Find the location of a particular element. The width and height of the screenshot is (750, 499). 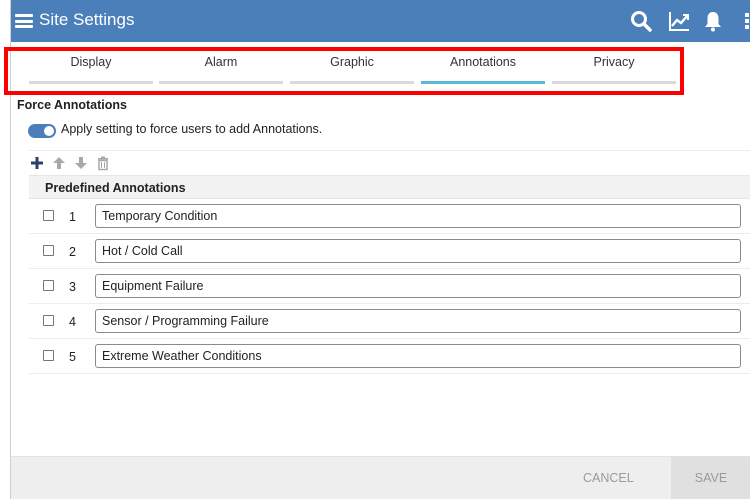

list-item: 2 Hot / Cold Call is located at coordinates (389, 251).